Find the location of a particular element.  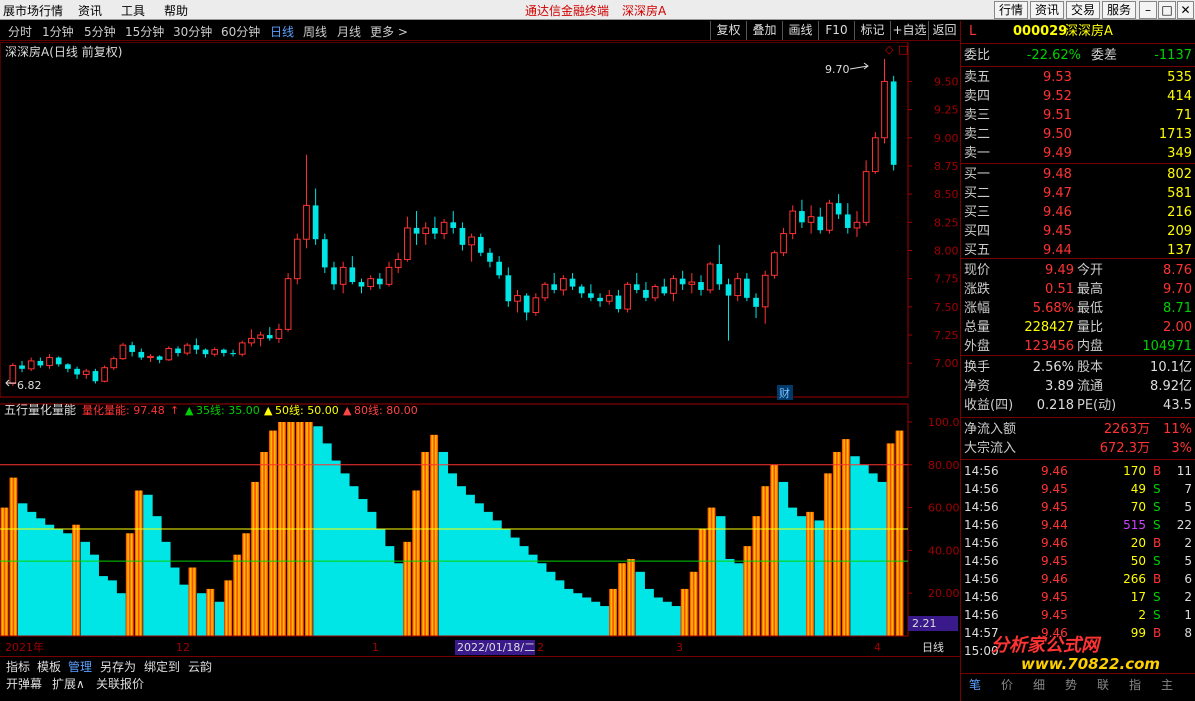

service-button: 服务 is located at coordinates (1119, 10).